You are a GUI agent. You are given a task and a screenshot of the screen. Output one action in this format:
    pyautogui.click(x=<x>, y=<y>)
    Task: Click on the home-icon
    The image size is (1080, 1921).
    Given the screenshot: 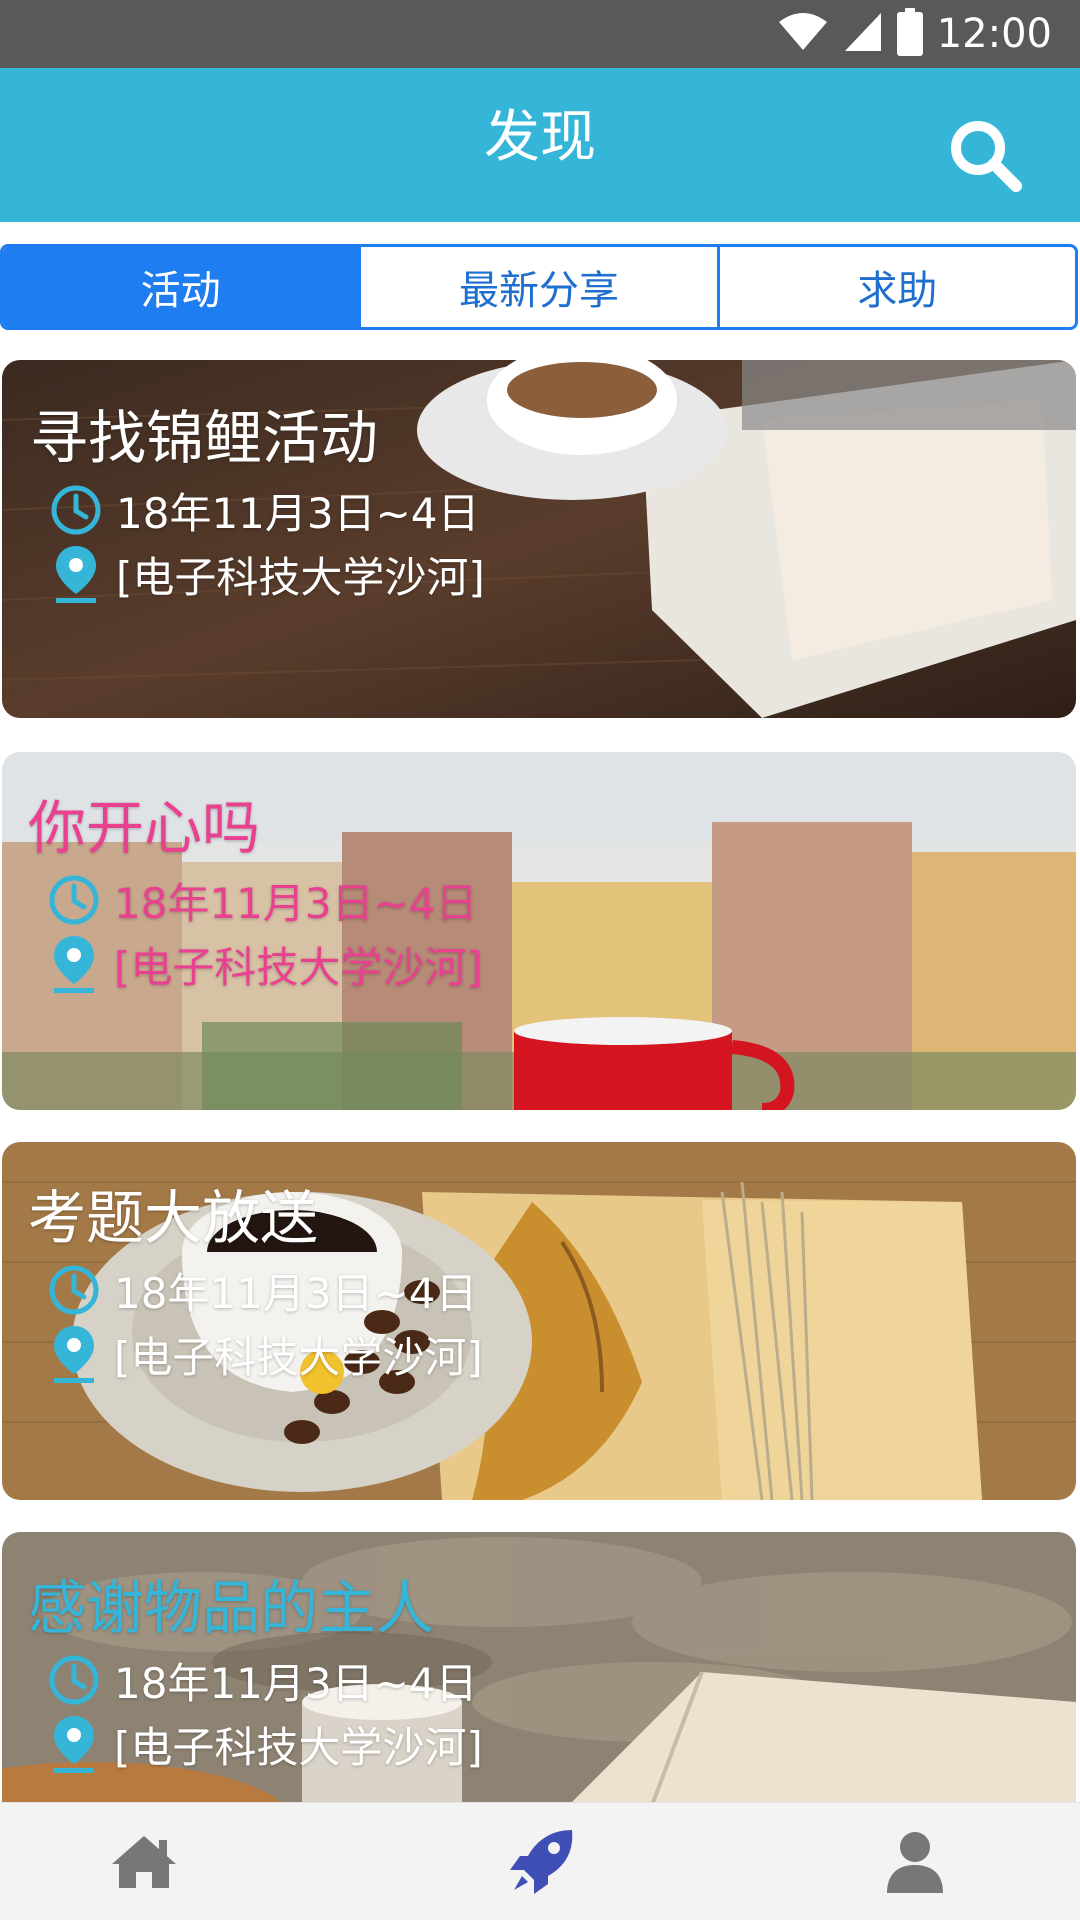 What is the action you would take?
    pyautogui.click(x=144, y=1862)
    